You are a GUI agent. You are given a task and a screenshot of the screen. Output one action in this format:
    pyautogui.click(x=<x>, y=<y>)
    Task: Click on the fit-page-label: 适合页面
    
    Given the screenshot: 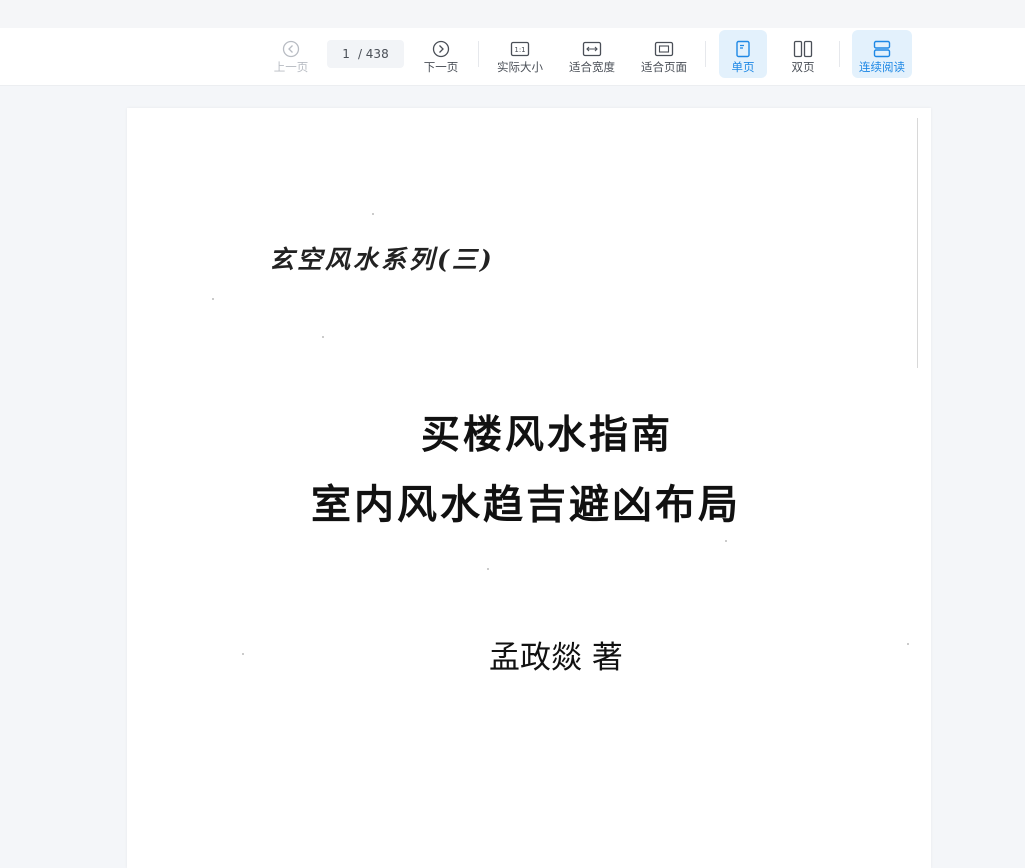 What is the action you would take?
    pyautogui.click(x=664, y=66)
    